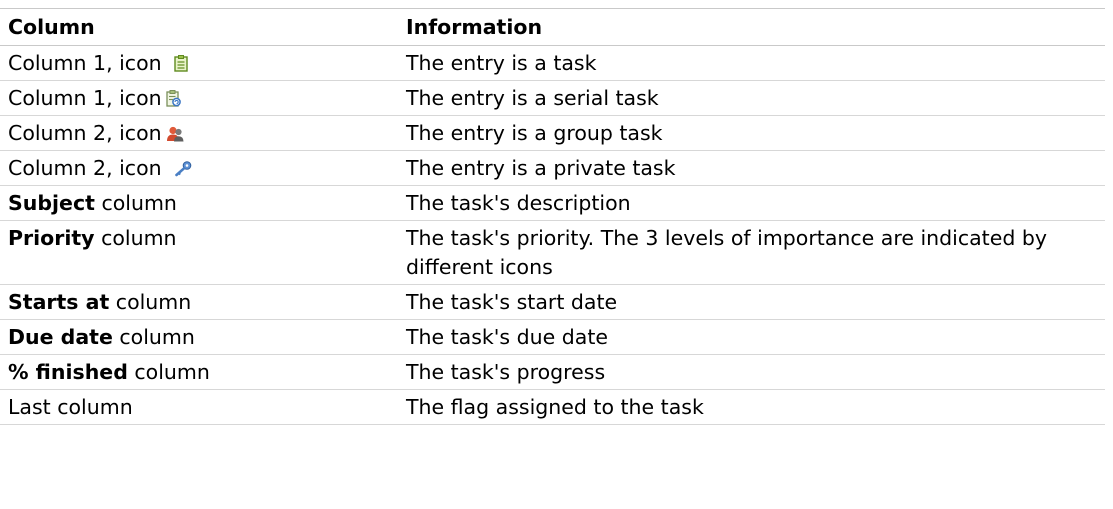 This screenshot has width=1113, height=509. I want to click on table-row: Starts at column The task's start date, so click(552, 302).